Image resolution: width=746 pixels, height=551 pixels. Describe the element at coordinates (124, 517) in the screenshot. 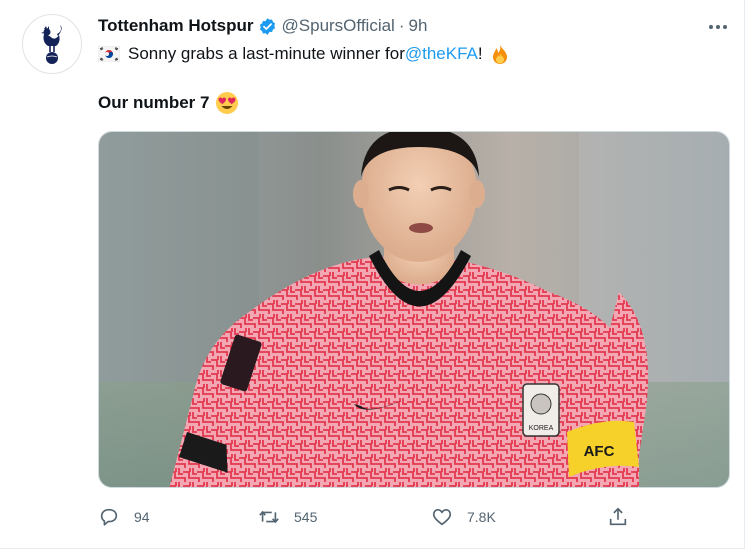

I see `reply-button: 94` at that location.